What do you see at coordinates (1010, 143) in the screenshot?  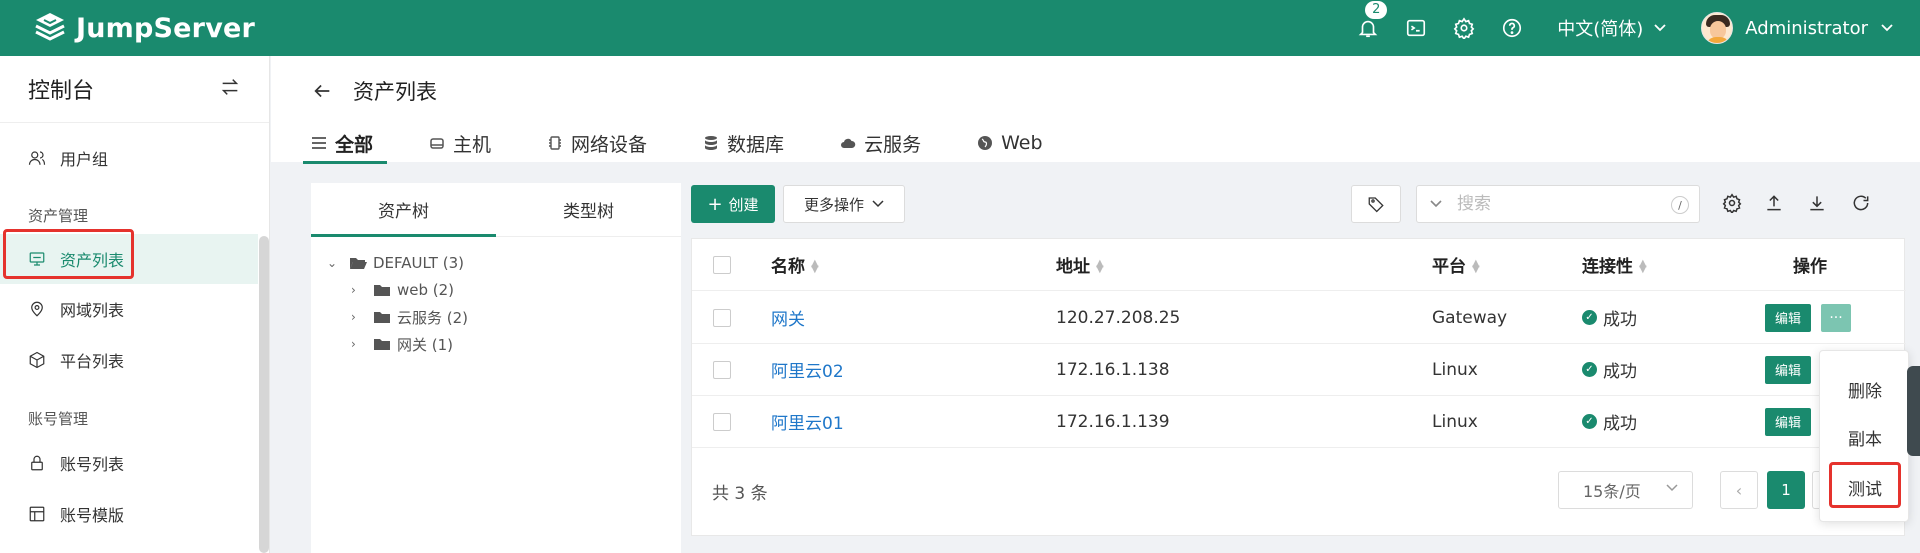 I see `tab-web: Web` at bounding box center [1010, 143].